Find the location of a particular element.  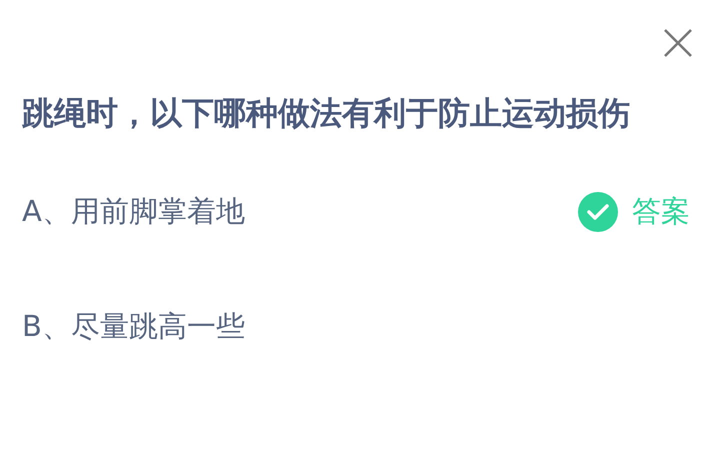

answer-label: 答案 is located at coordinates (661, 211).